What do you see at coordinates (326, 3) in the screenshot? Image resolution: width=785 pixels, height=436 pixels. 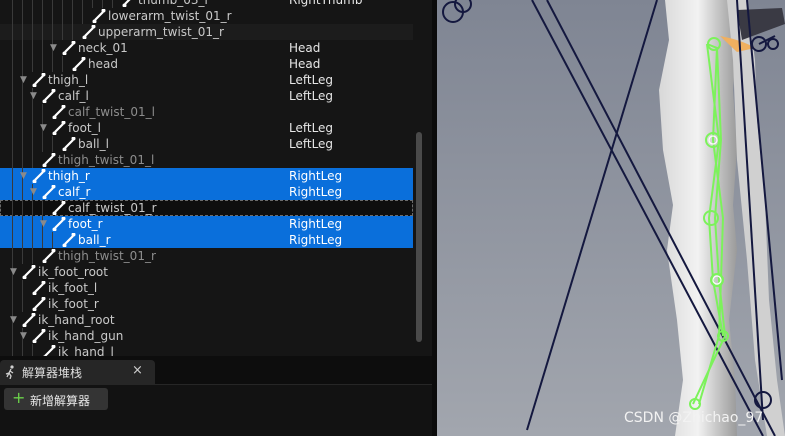 I see `bone-group-label: RightThumb` at bounding box center [326, 3].